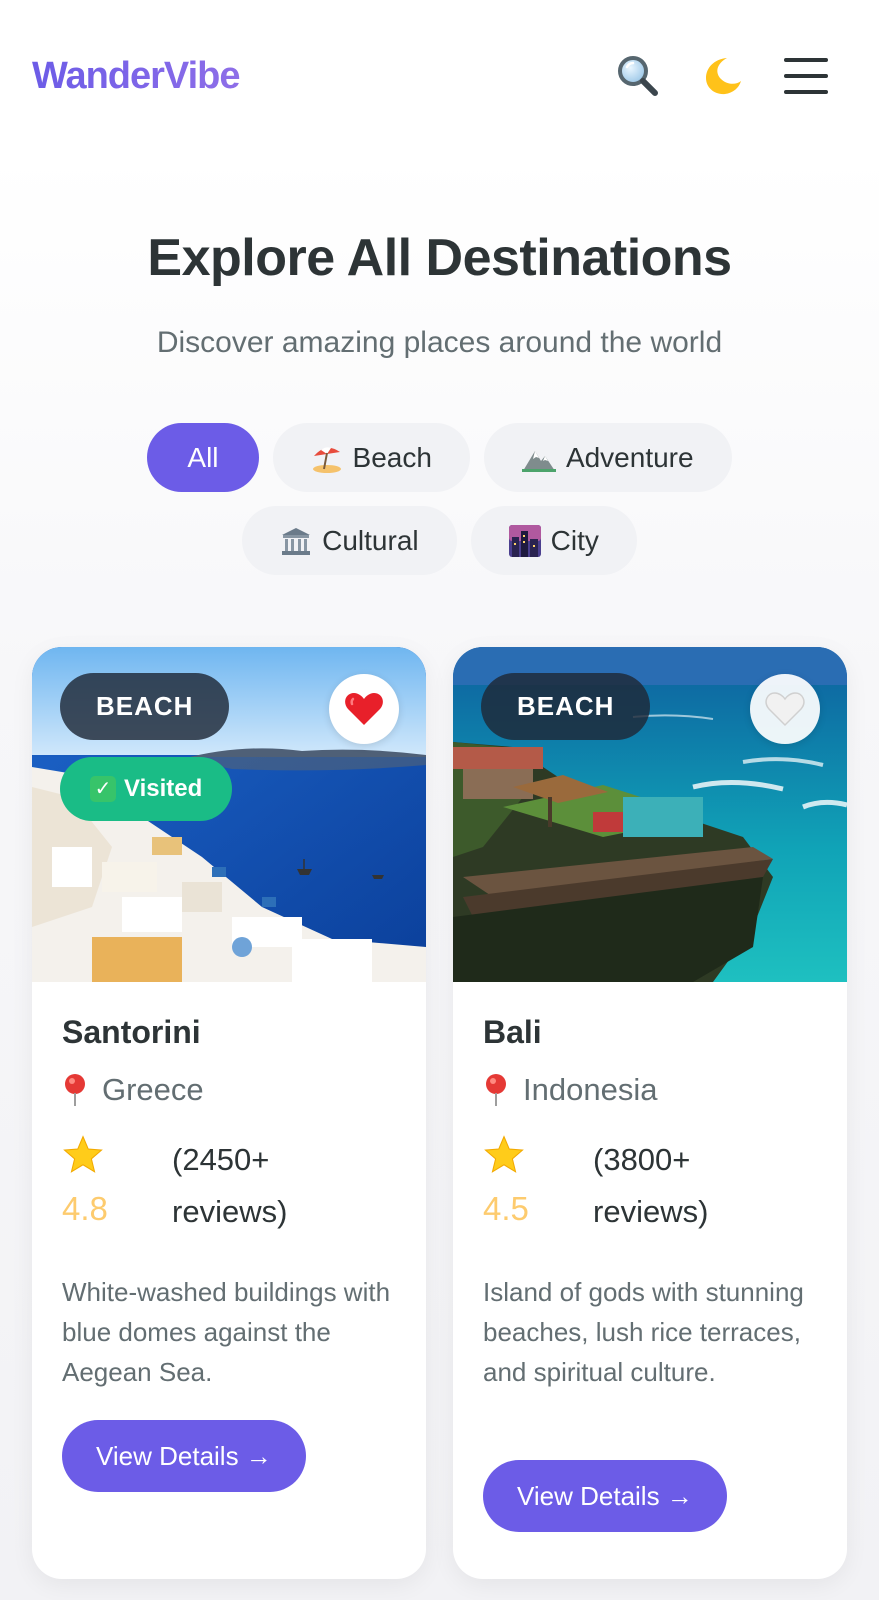  What do you see at coordinates (512, 1032) in the screenshot?
I see `destination-name: Bali` at bounding box center [512, 1032].